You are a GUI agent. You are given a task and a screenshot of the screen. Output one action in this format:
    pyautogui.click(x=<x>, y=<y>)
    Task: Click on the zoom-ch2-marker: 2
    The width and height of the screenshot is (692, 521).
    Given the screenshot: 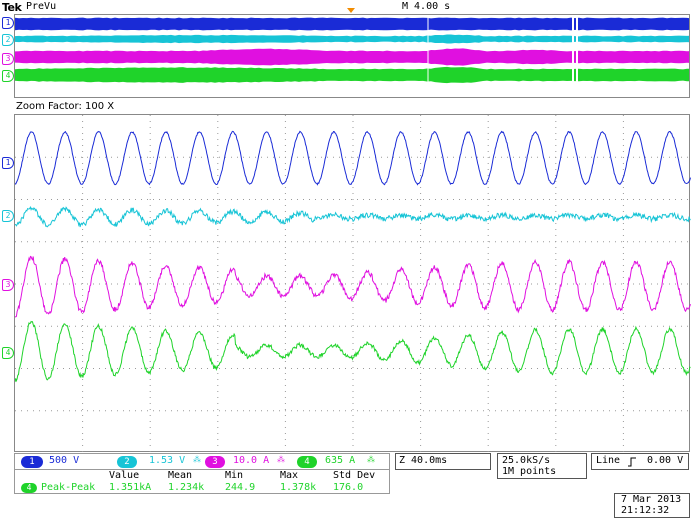 What is the action you would take?
    pyautogui.click(x=8, y=216)
    